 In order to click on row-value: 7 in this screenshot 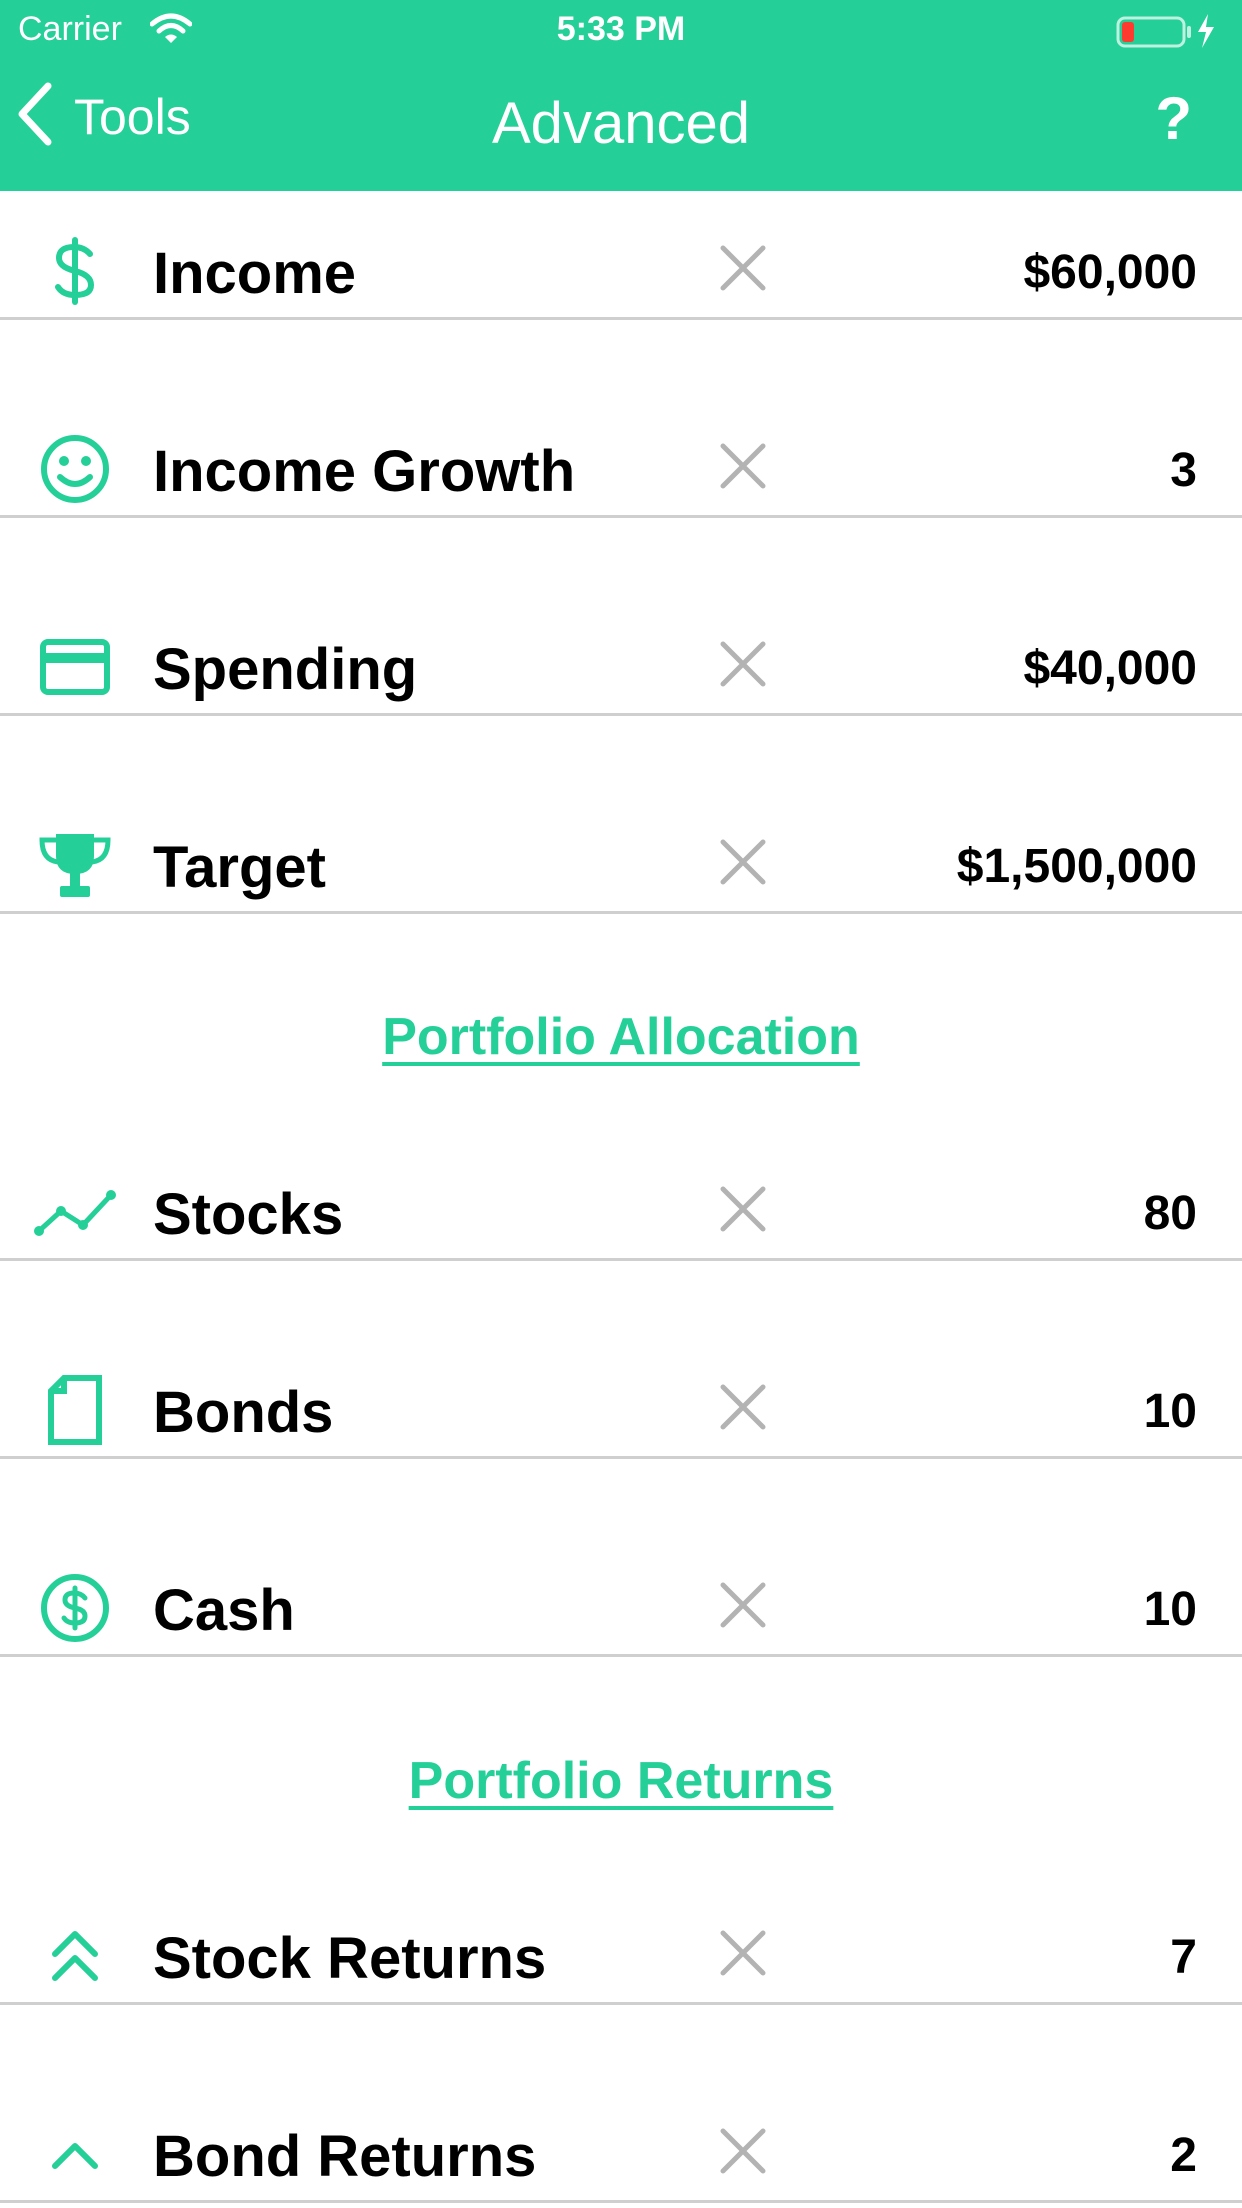, I will do `click(1183, 1957)`.